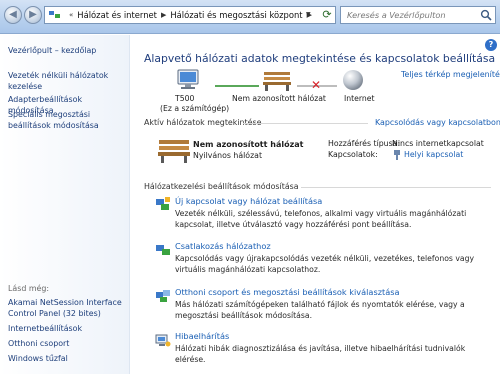 Image resolution: width=500 pixels, height=374 pixels. Describe the element at coordinates (163, 250) in the screenshot. I see `connect-network-icon` at that location.